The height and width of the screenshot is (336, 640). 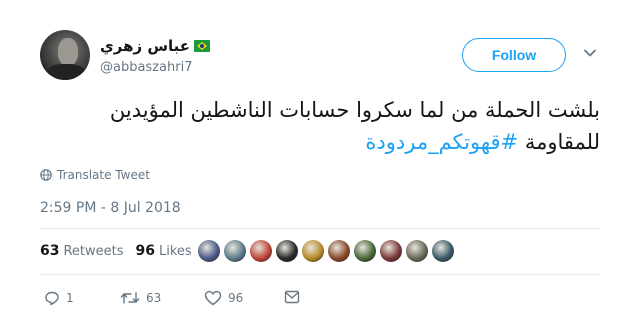 I want to click on likes-stat: 96 Likes, so click(x=164, y=251).